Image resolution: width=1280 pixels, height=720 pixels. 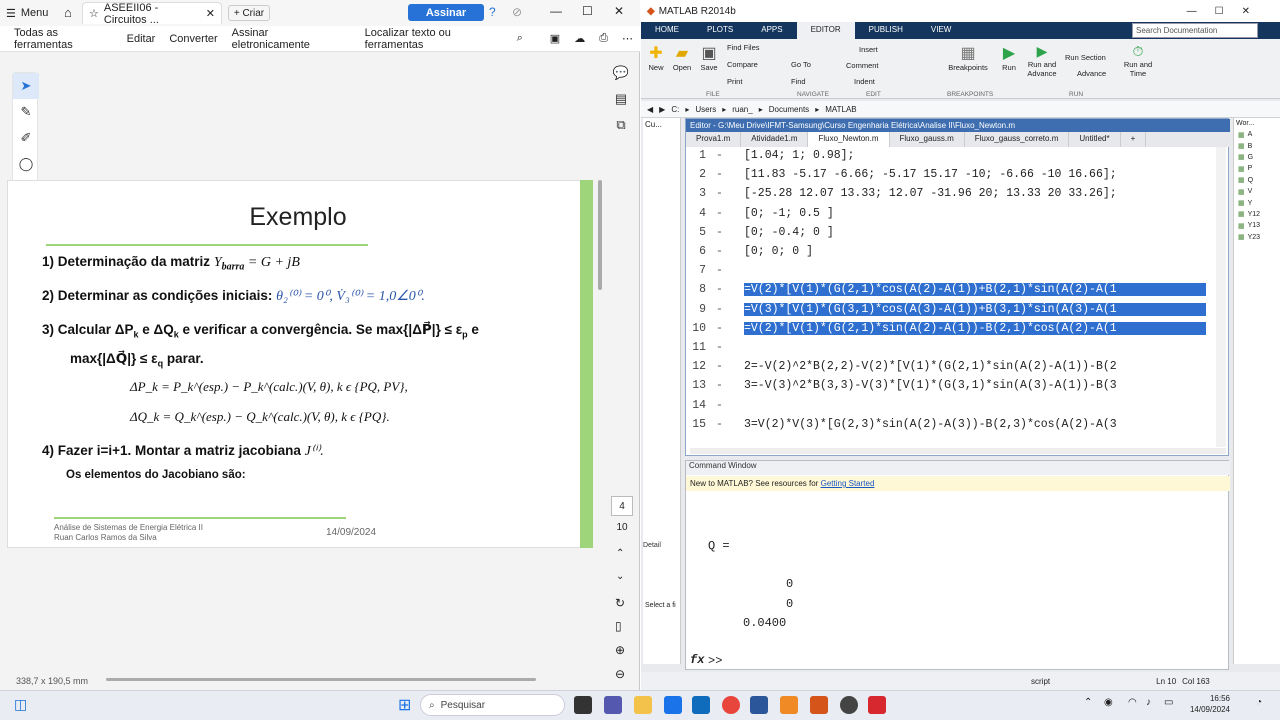 What do you see at coordinates (663, 545) in the screenshot?
I see `detail-label: Detail` at bounding box center [663, 545].